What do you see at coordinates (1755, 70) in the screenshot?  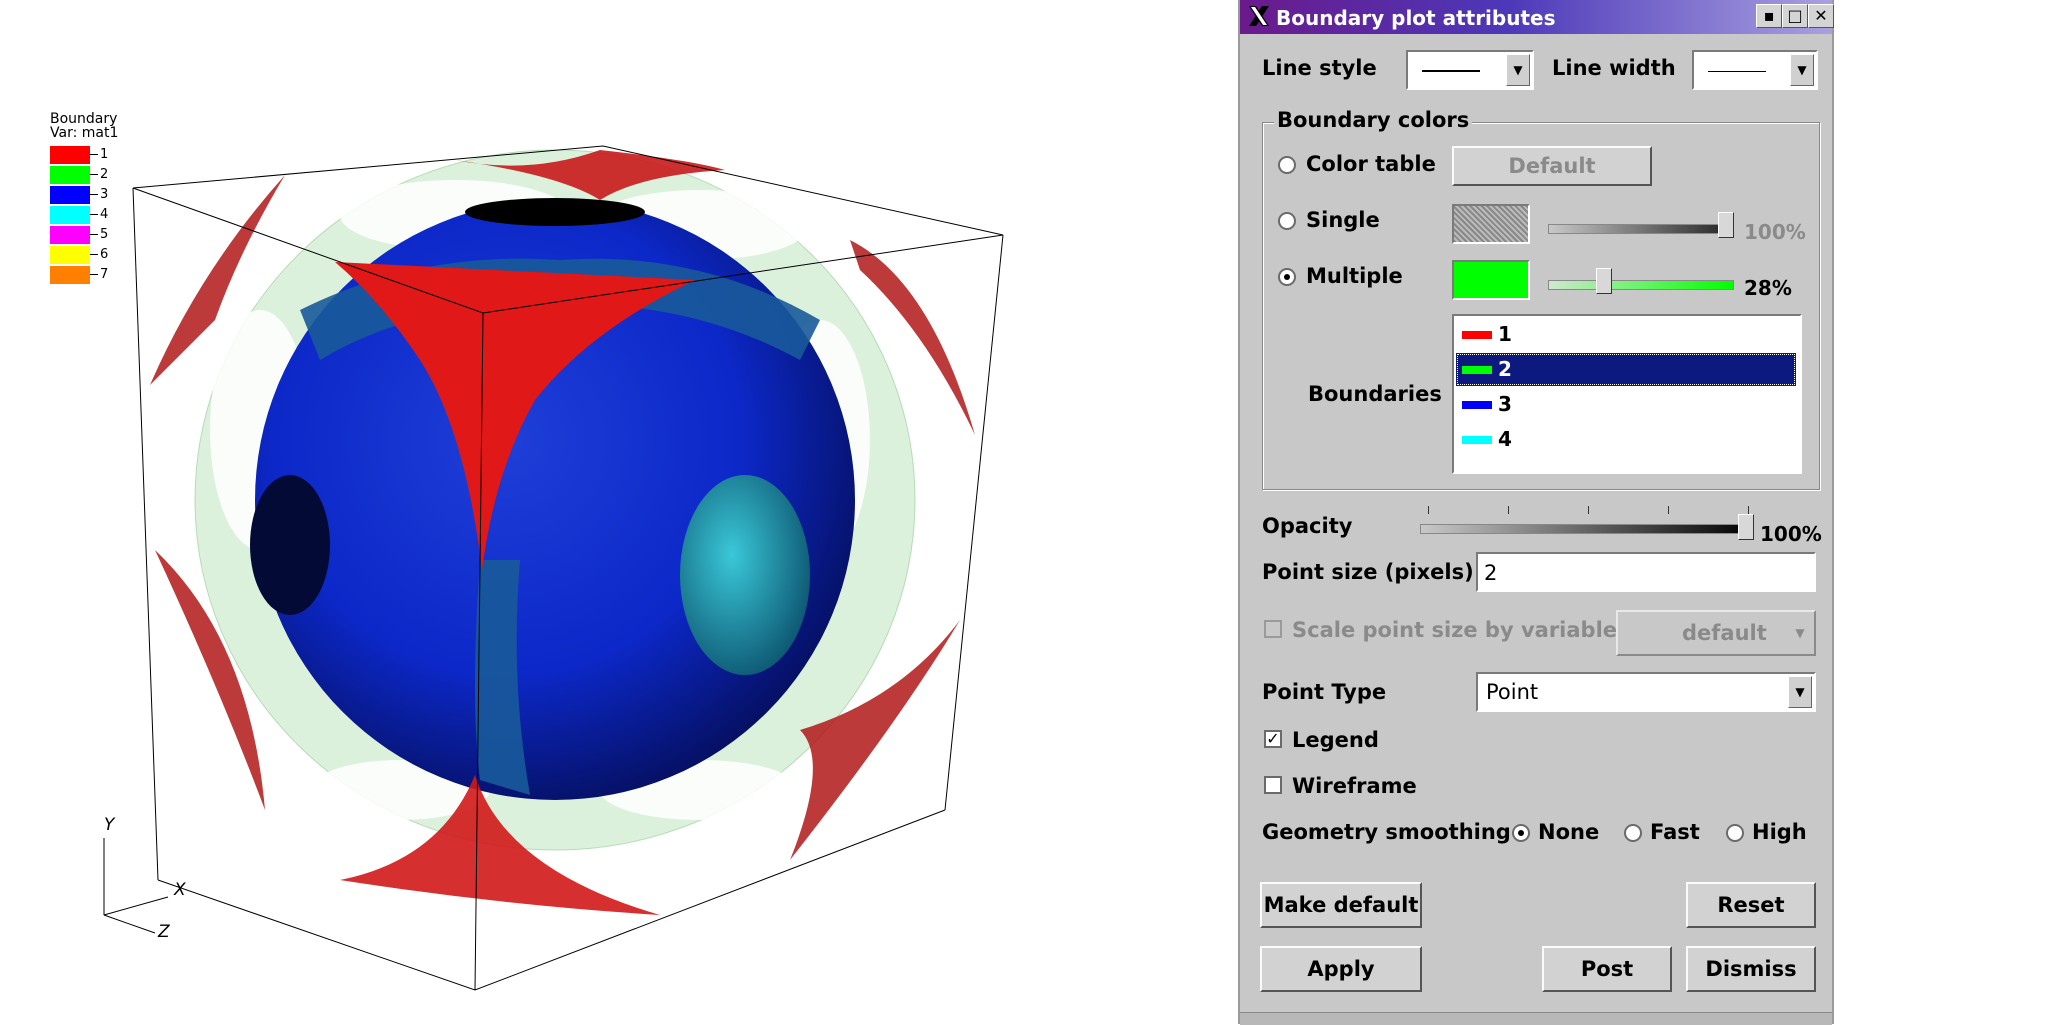 I see `line-width-combo: ▼` at bounding box center [1755, 70].